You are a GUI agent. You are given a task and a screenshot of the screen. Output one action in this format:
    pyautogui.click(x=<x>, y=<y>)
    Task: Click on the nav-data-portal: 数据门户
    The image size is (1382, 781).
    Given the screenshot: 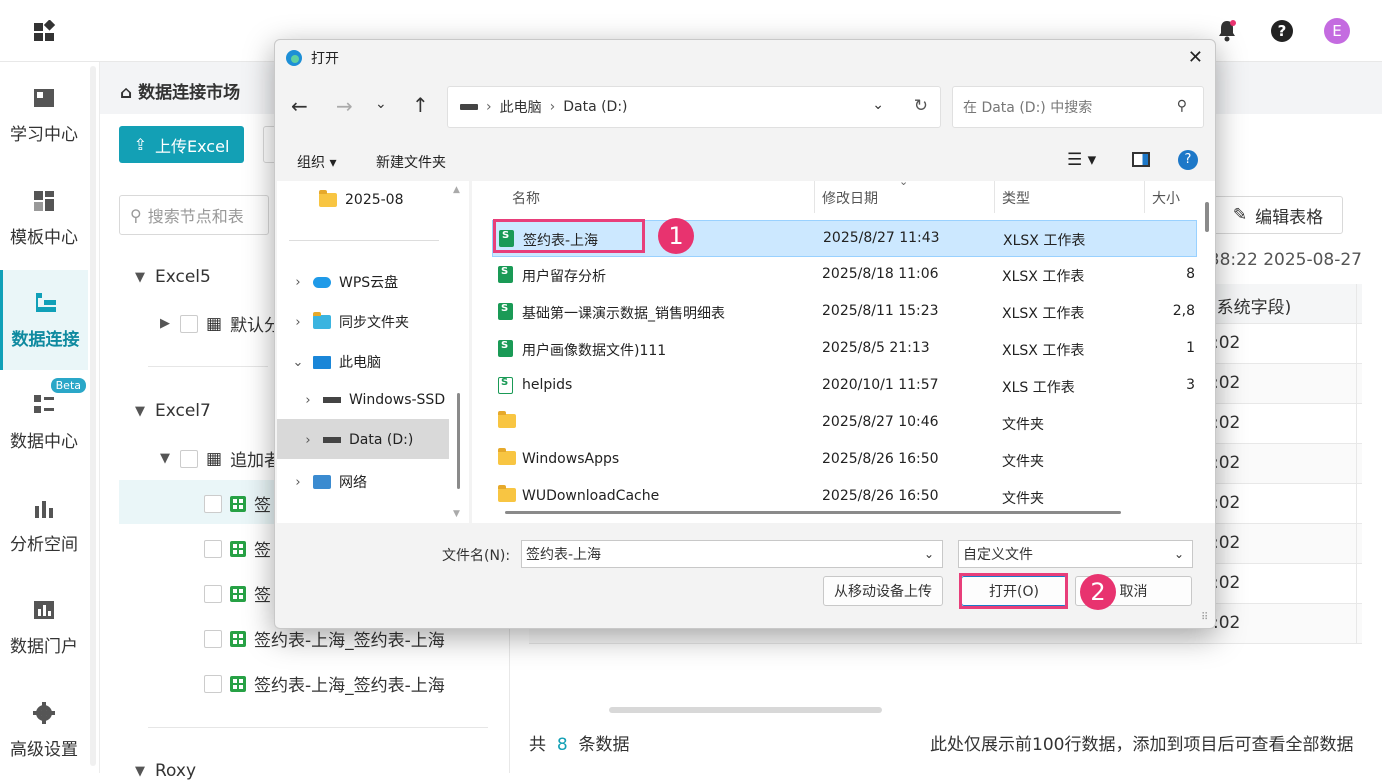 What is the action you would take?
    pyautogui.click(x=44, y=627)
    